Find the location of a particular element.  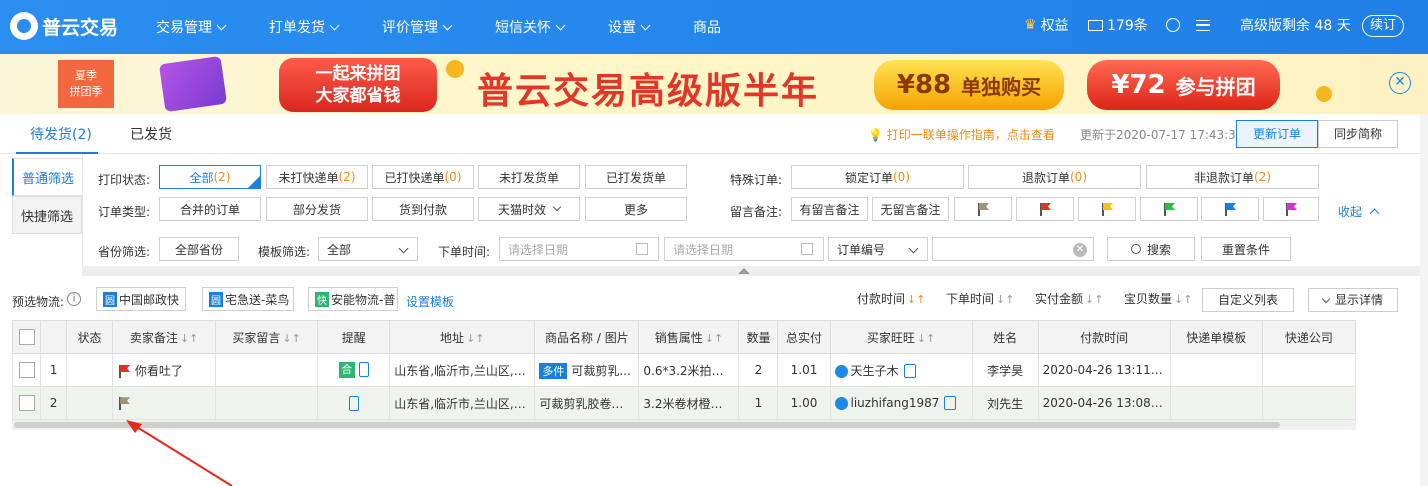

nav-item-review: 评价管理 is located at coordinates (417, 27).